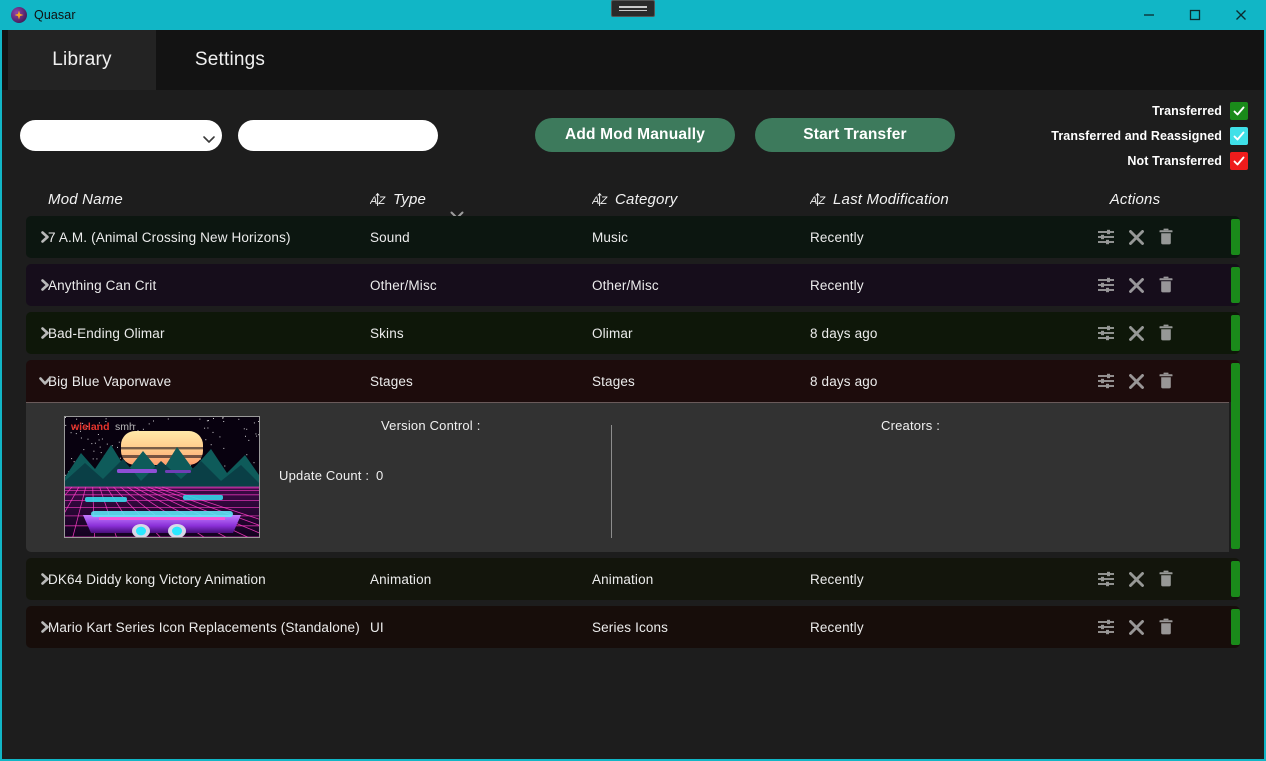 This screenshot has width=1266, height=761. Describe the element at coordinates (102, 285) in the screenshot. I see `cell-mod-name: Anything Can Crit` at that location.